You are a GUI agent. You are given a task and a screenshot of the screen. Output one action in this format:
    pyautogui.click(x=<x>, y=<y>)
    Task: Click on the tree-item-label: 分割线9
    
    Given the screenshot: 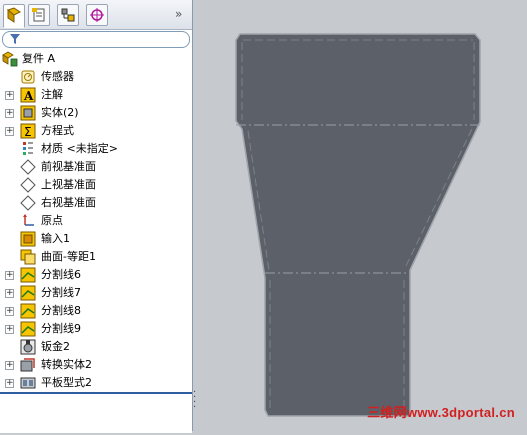 What is the action you would take?
    pyautogui.click(x=61, y=328)
    